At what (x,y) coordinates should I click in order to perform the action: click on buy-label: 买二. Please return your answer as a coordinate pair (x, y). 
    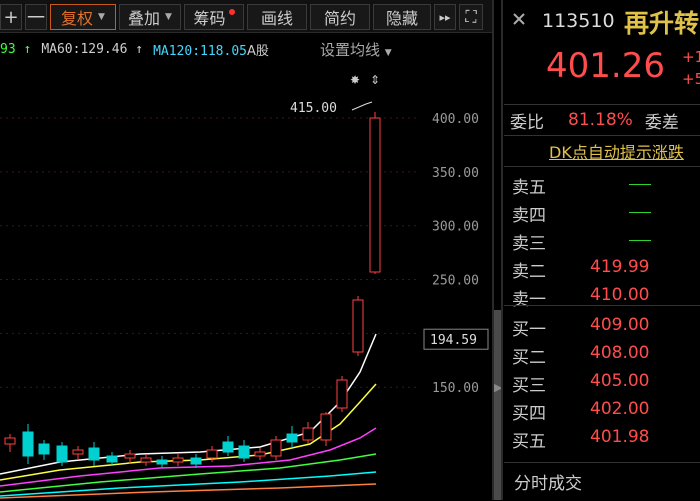
    Looking at the image, I should click on (529, 358).